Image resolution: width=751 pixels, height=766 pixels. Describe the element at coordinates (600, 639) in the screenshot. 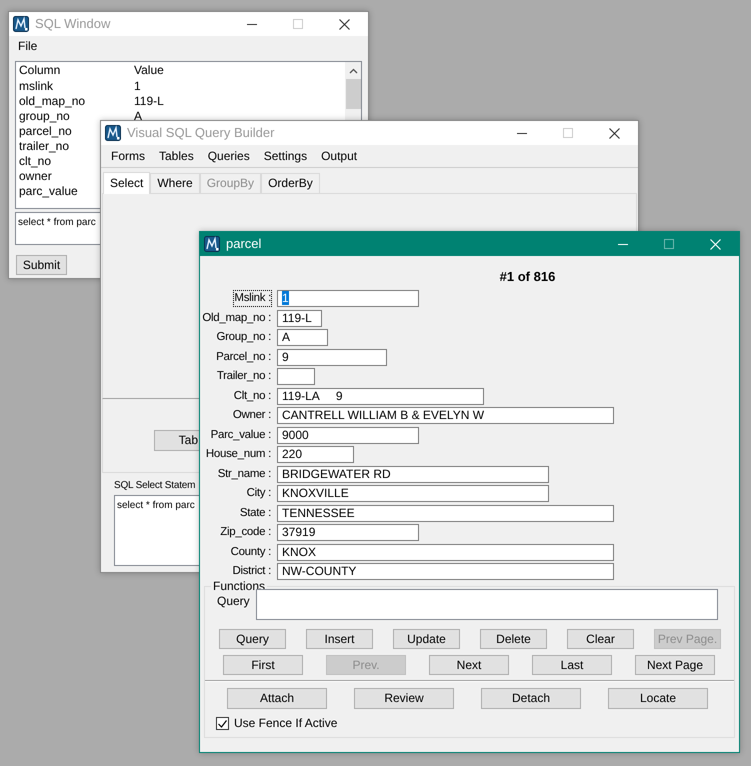

I see `form-button: Clear` at that location.